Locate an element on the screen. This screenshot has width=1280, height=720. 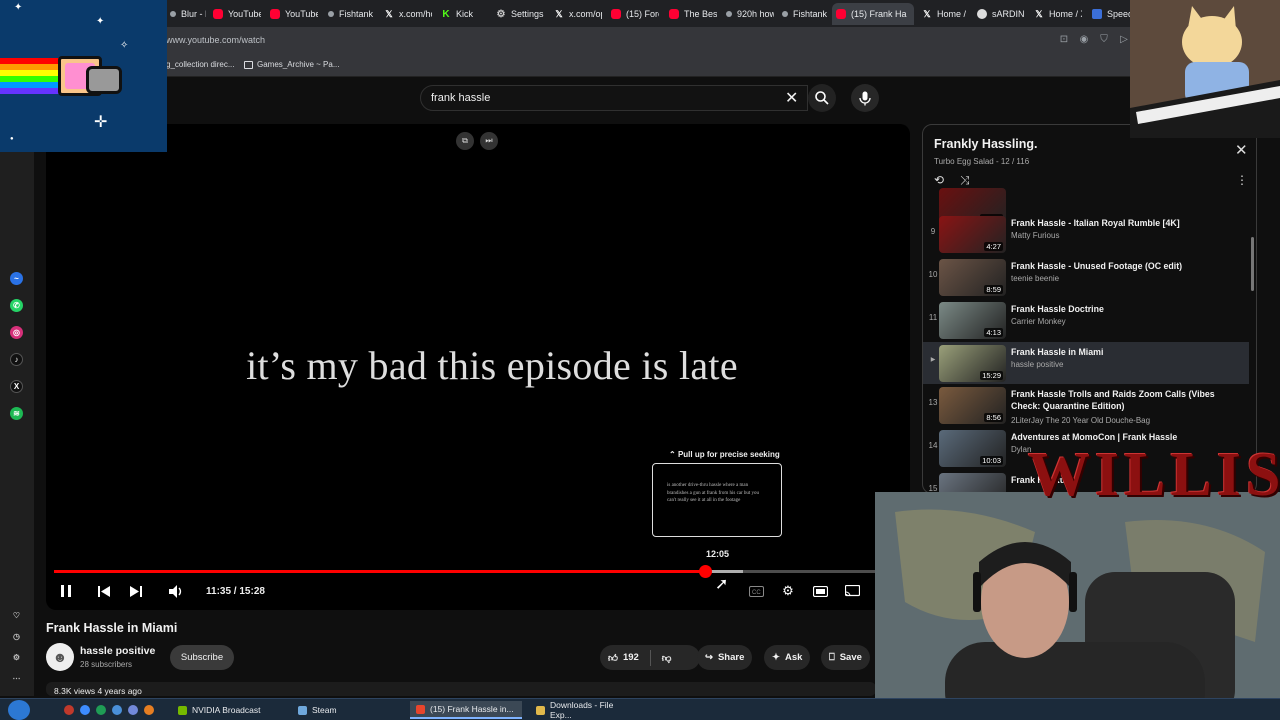
browser-tab: The Best c is located at coordinates (691, 14).